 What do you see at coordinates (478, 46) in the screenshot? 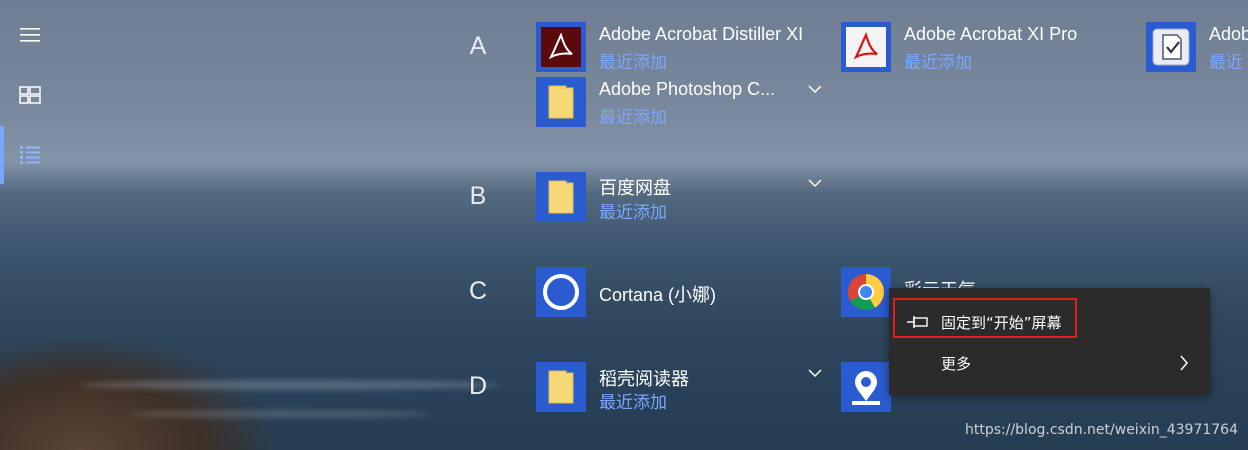
I see `group-header-a: A` at bounding box center [478, 46].